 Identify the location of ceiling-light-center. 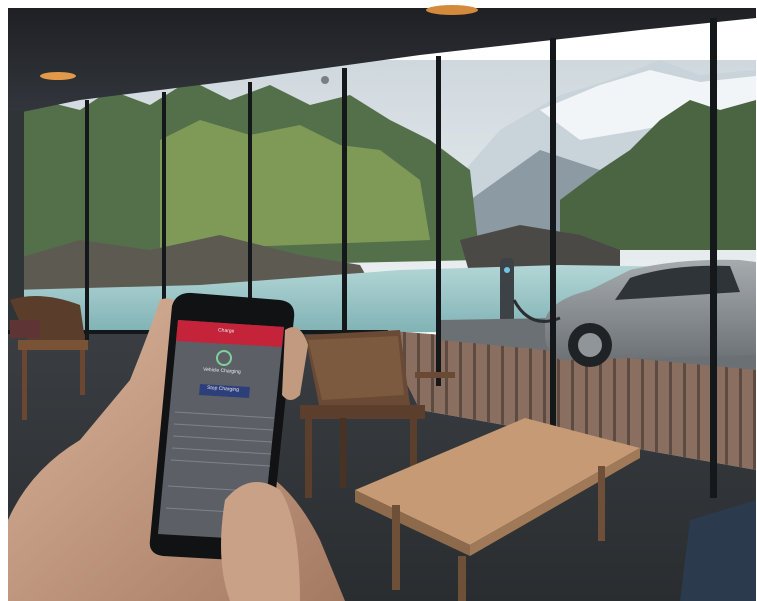
(452, 10).